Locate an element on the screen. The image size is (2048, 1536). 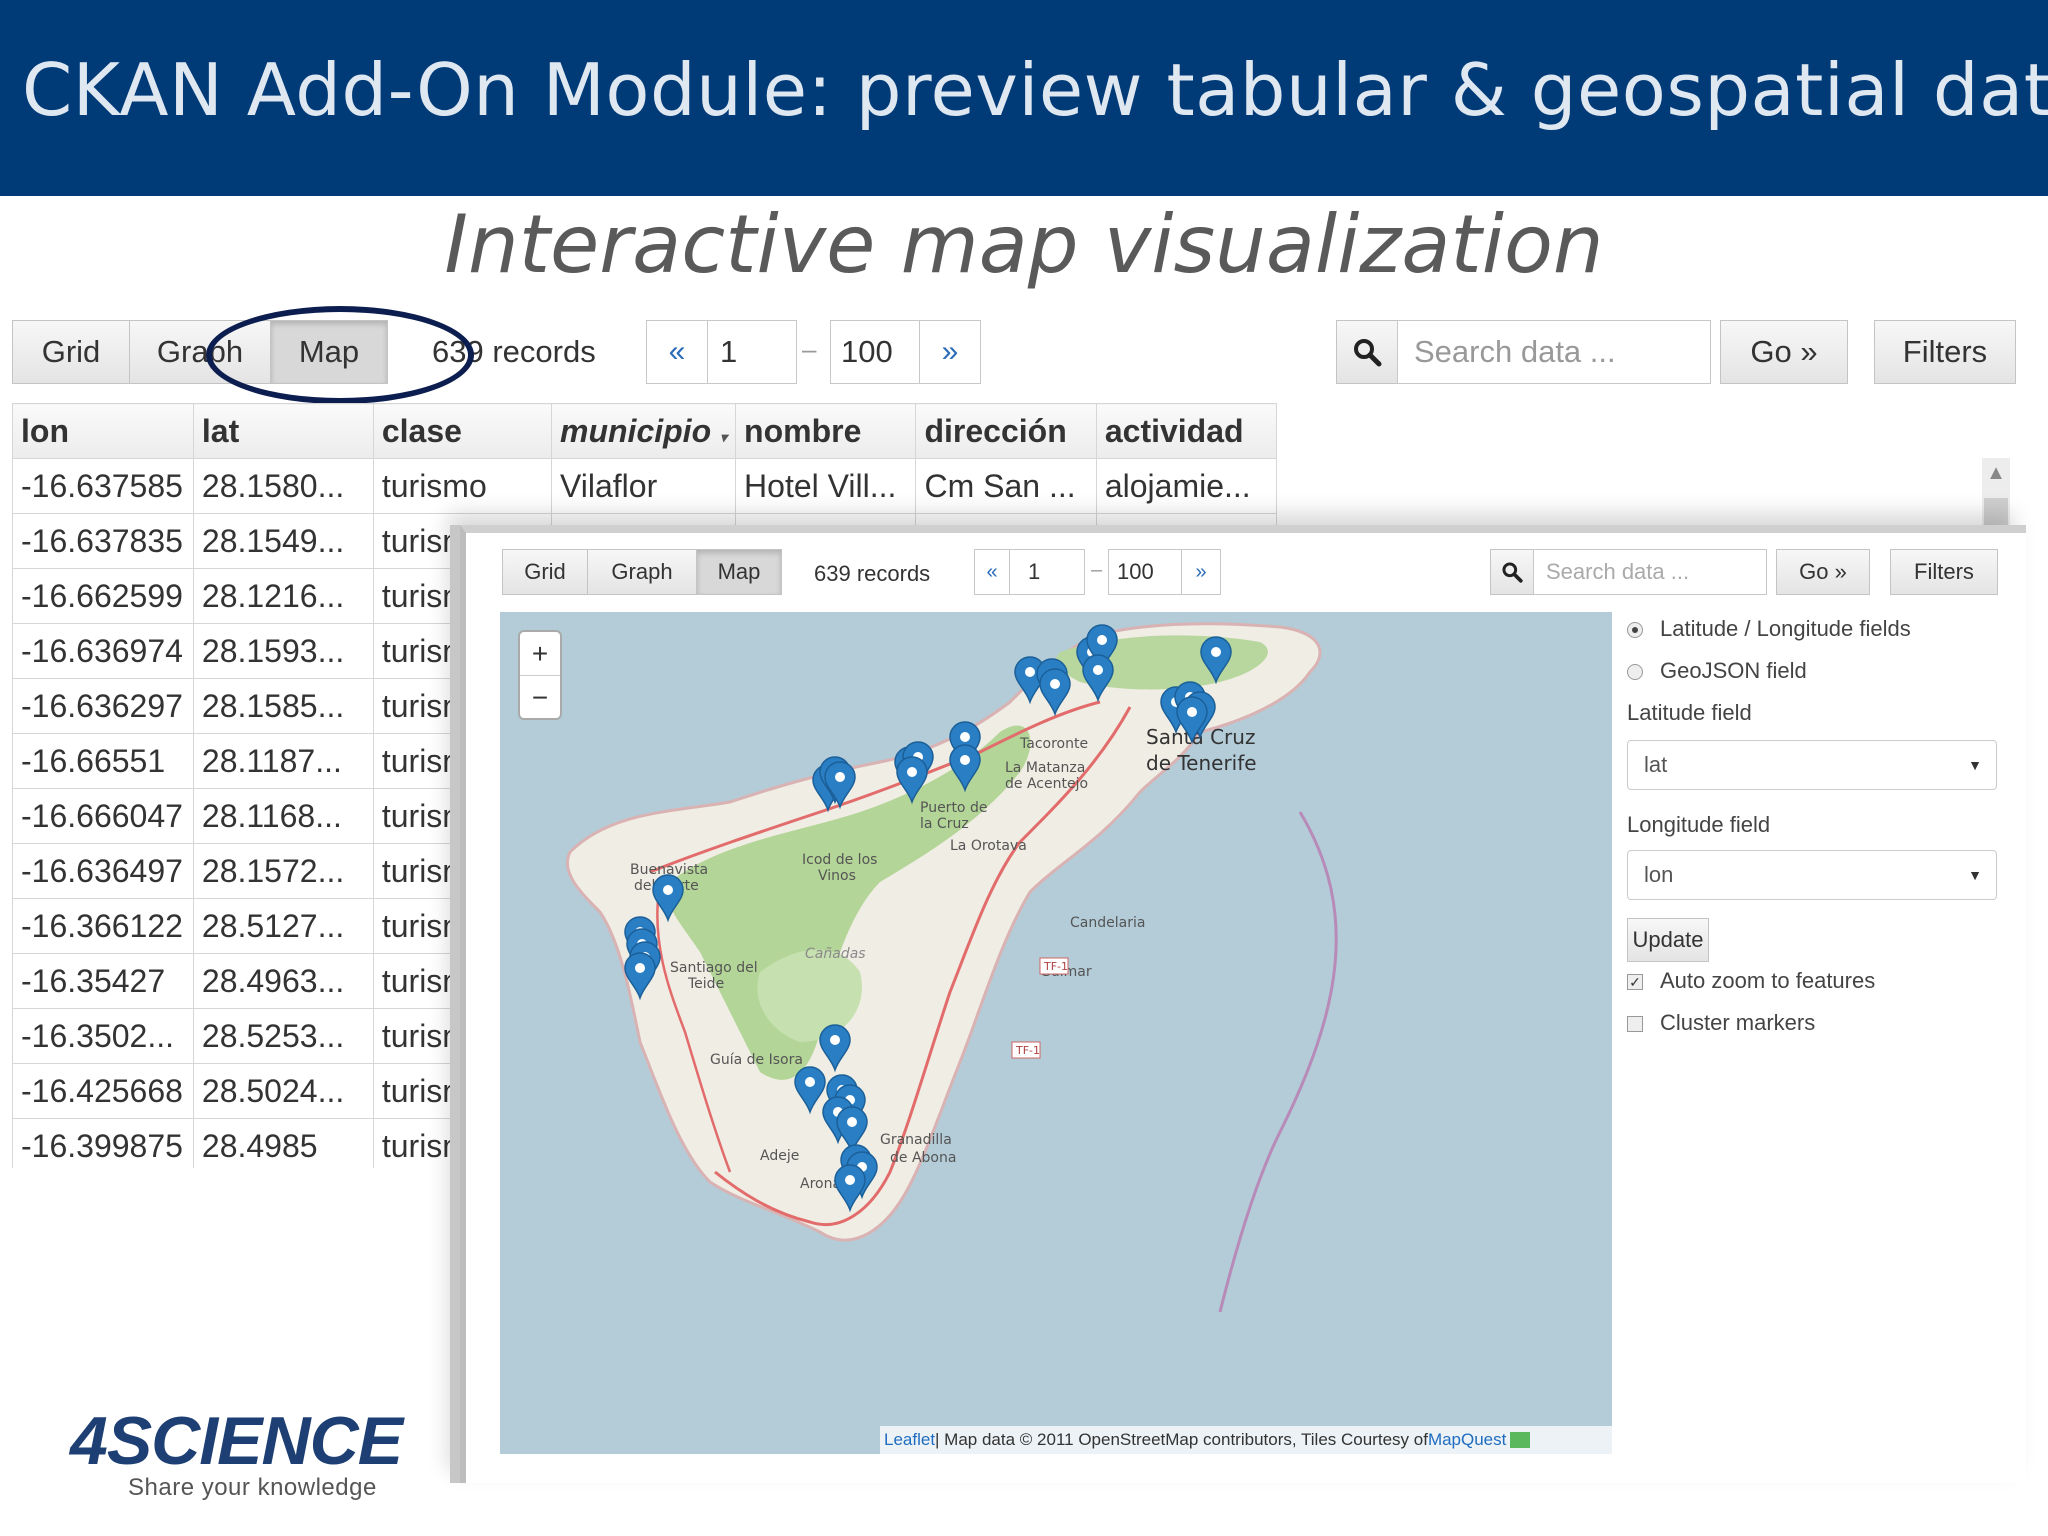
svg-text: Tacoronte is located at coordinates (1053, 744).